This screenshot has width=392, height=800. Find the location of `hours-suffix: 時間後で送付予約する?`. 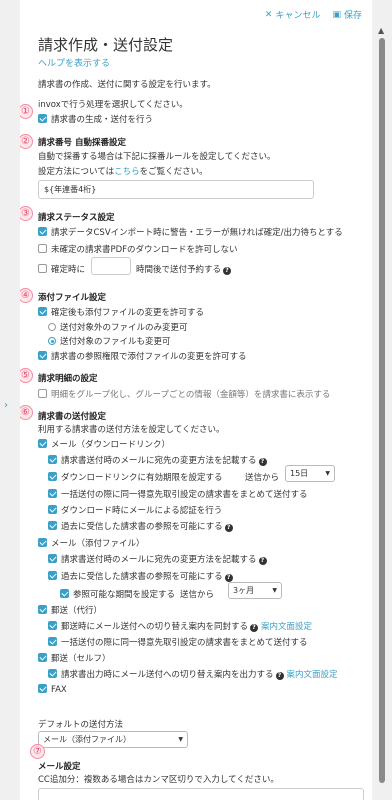

hours-suffix: 時間後で送付予約する? is located at coordinates (184, 269).